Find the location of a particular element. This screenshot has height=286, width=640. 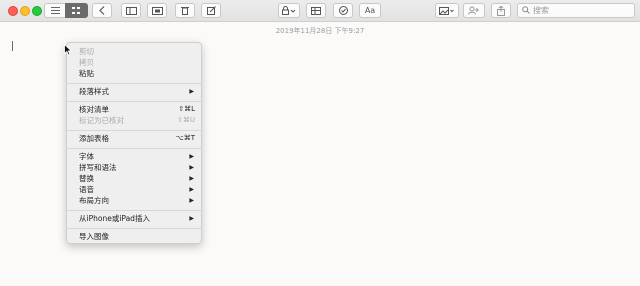

menu-item-checklist: 核对清单 ⇧⌘L is located at coordinates (134, 109).